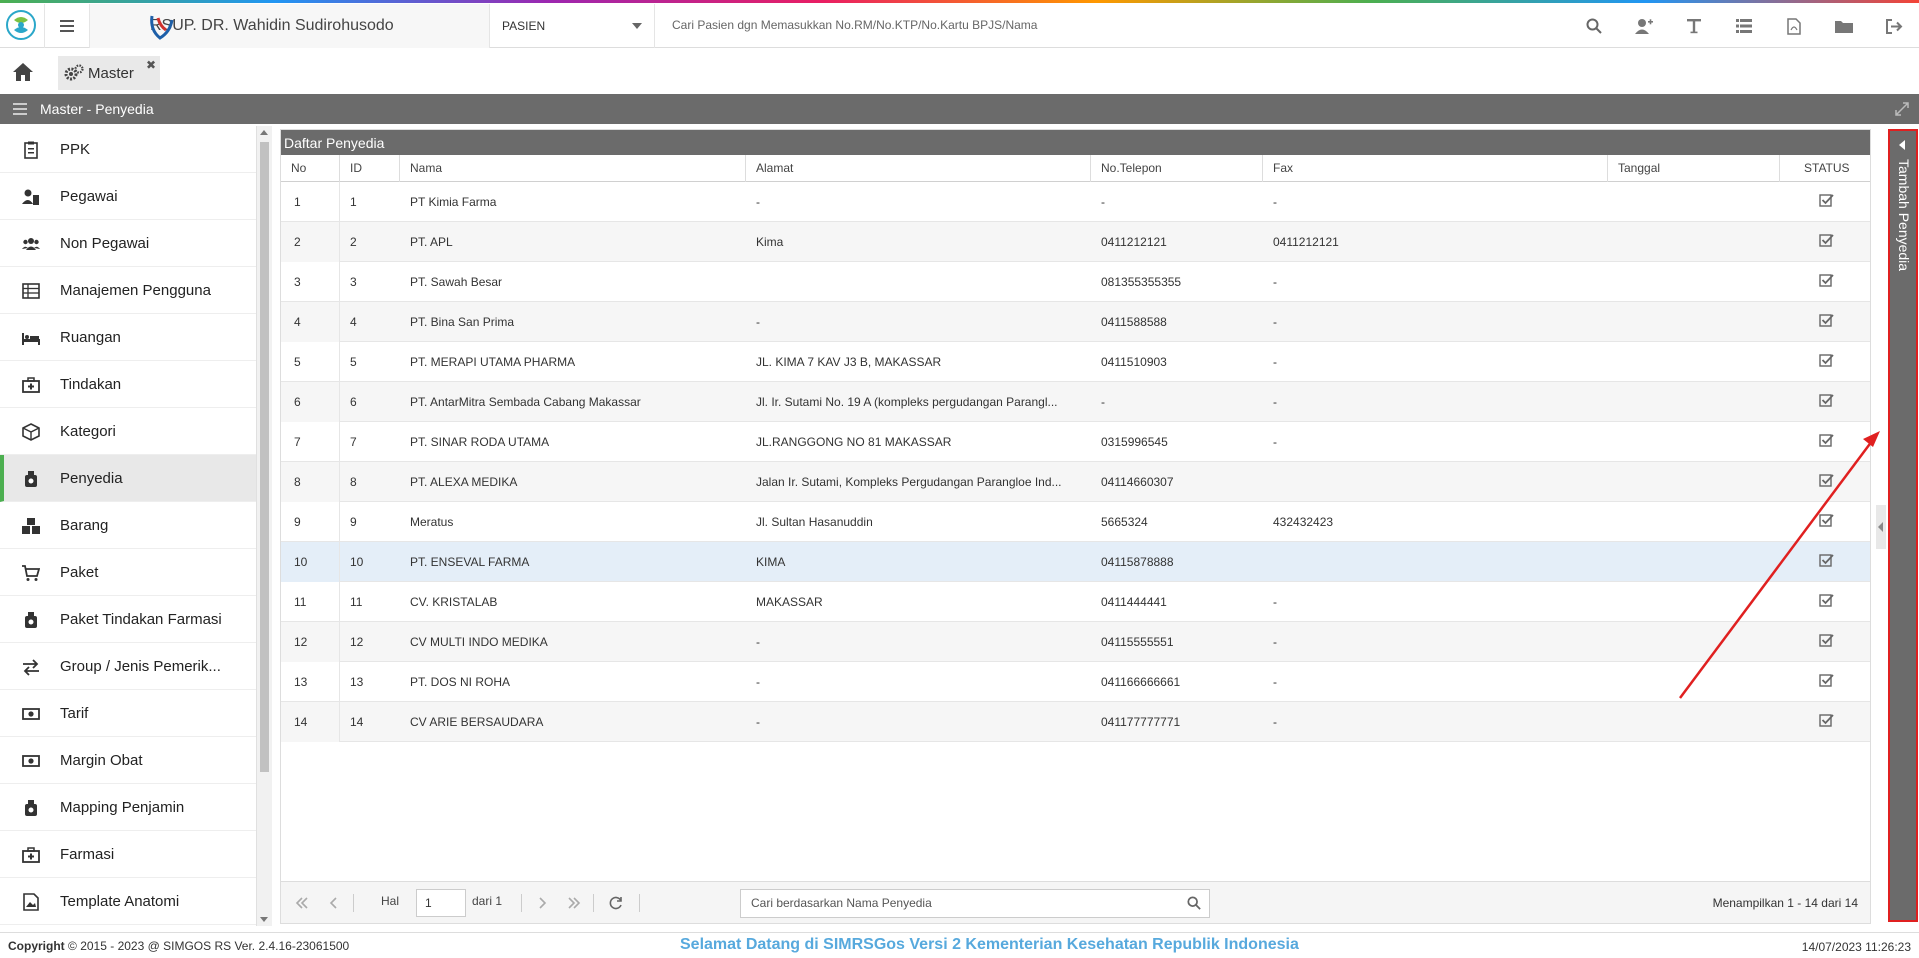 This screenshot has width=1919, height=958. Describe the element at coordinates (128, 760) in the screenshot. I see `sidebar-item-margin-obat: Margin Obat` at that location.